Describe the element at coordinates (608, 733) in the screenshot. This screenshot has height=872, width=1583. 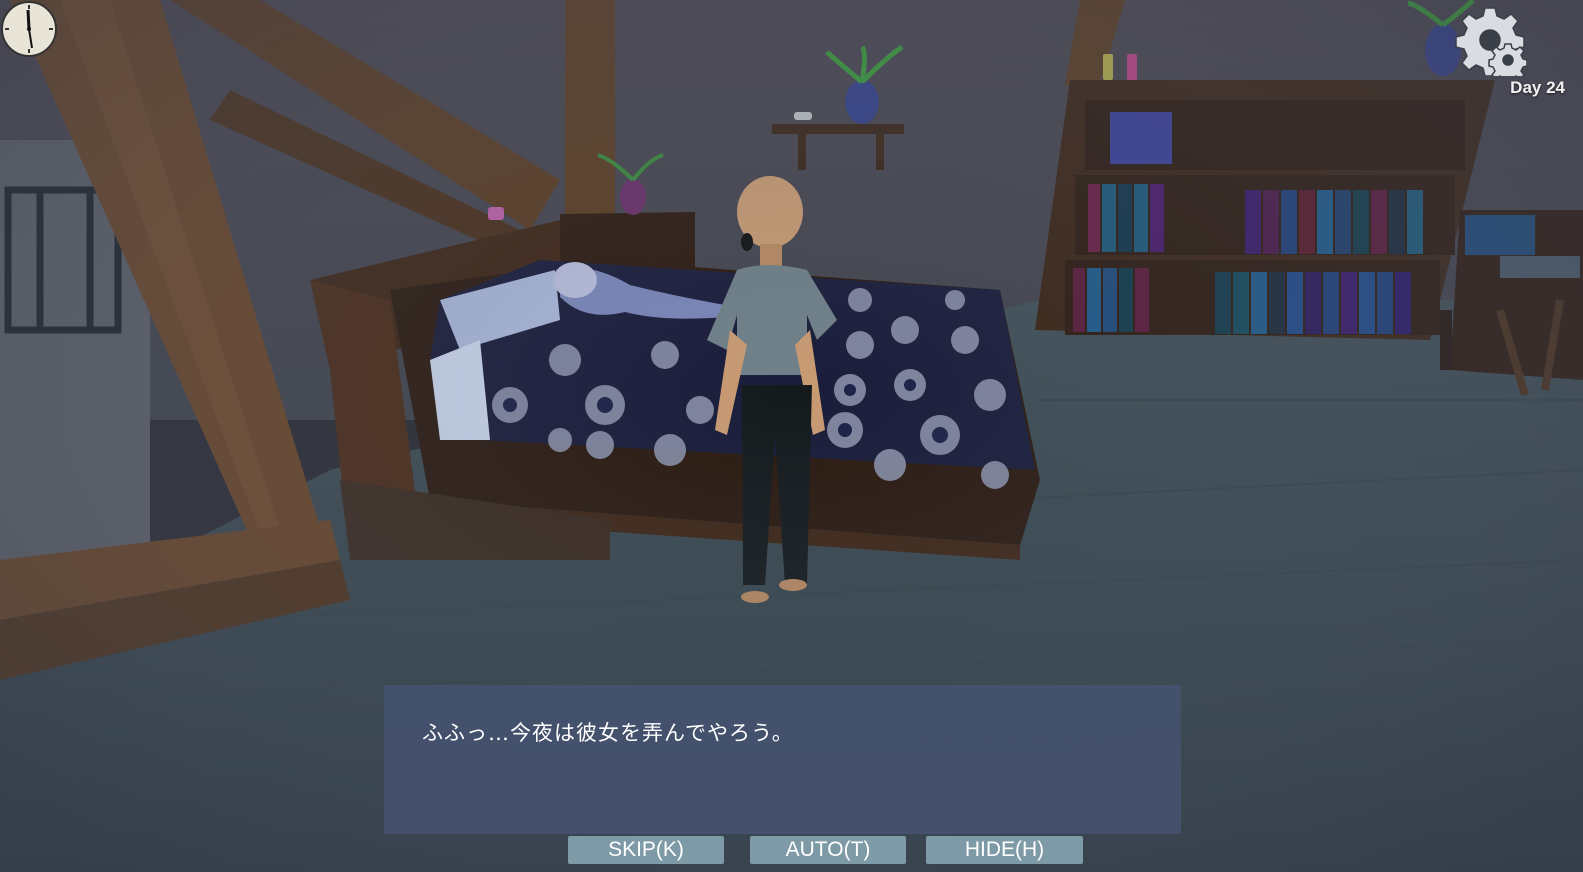
I see `dialogue-text: ふふっ…今夜は彼女を弄んでやろう。` at that location.